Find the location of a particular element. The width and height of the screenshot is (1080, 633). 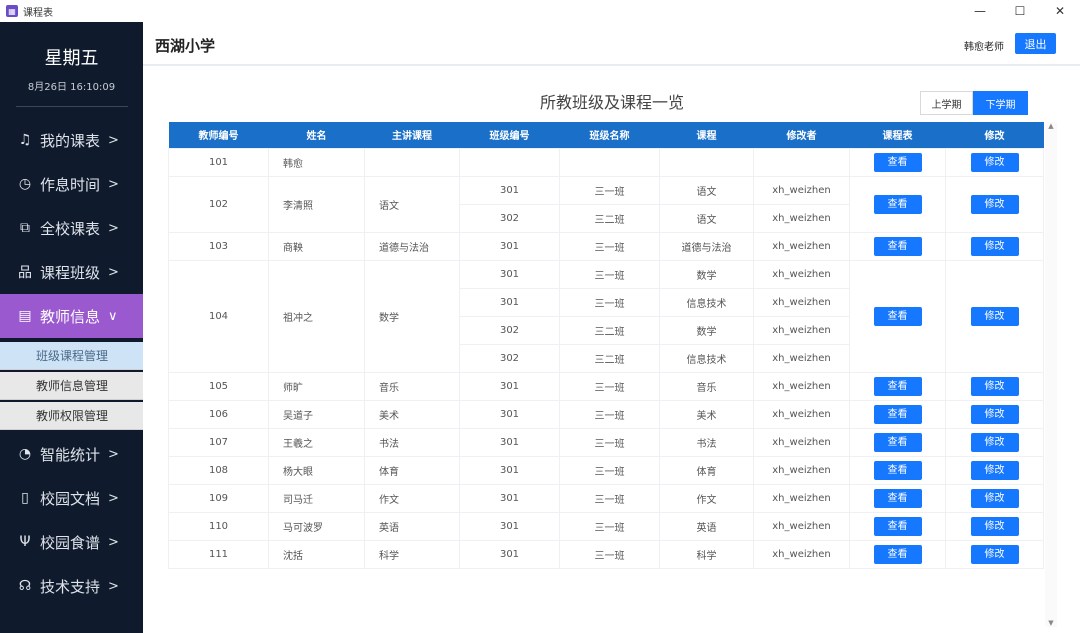

teacher-id-cell: 103 is located at coordinates (218, 246).